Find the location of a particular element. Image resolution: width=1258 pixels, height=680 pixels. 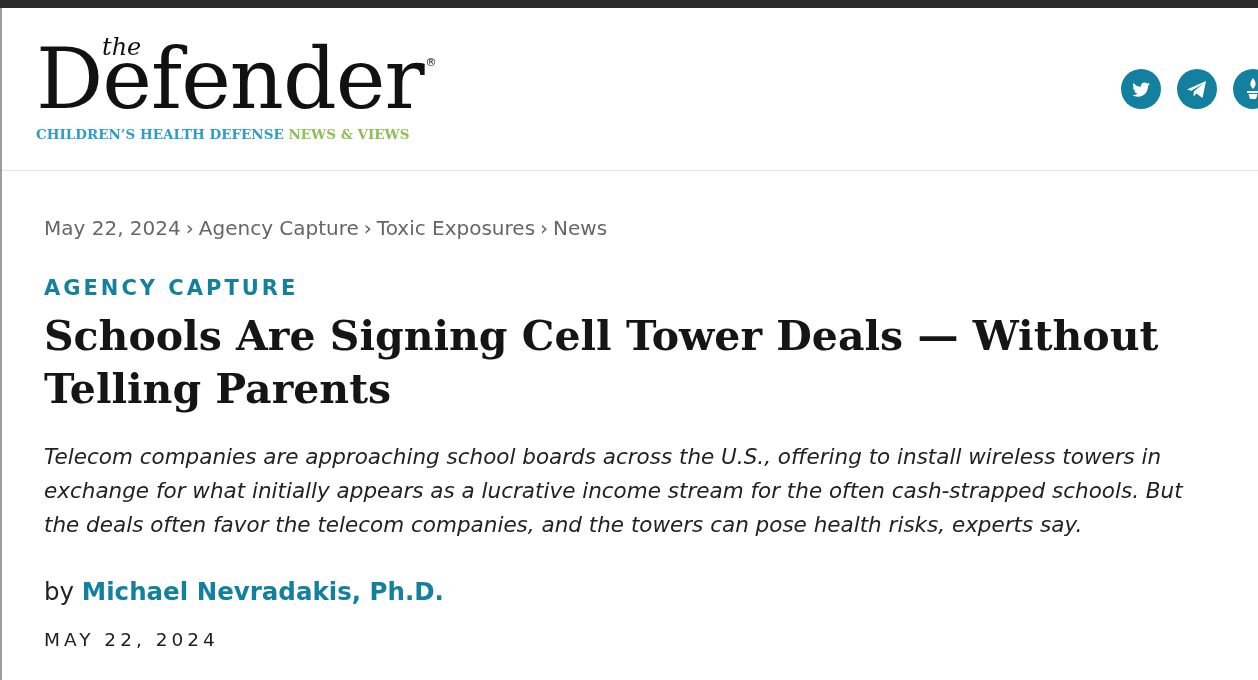

organization-name: CHILDREN’S HEALTH DEFENSE is located at coordinates (160, 134).